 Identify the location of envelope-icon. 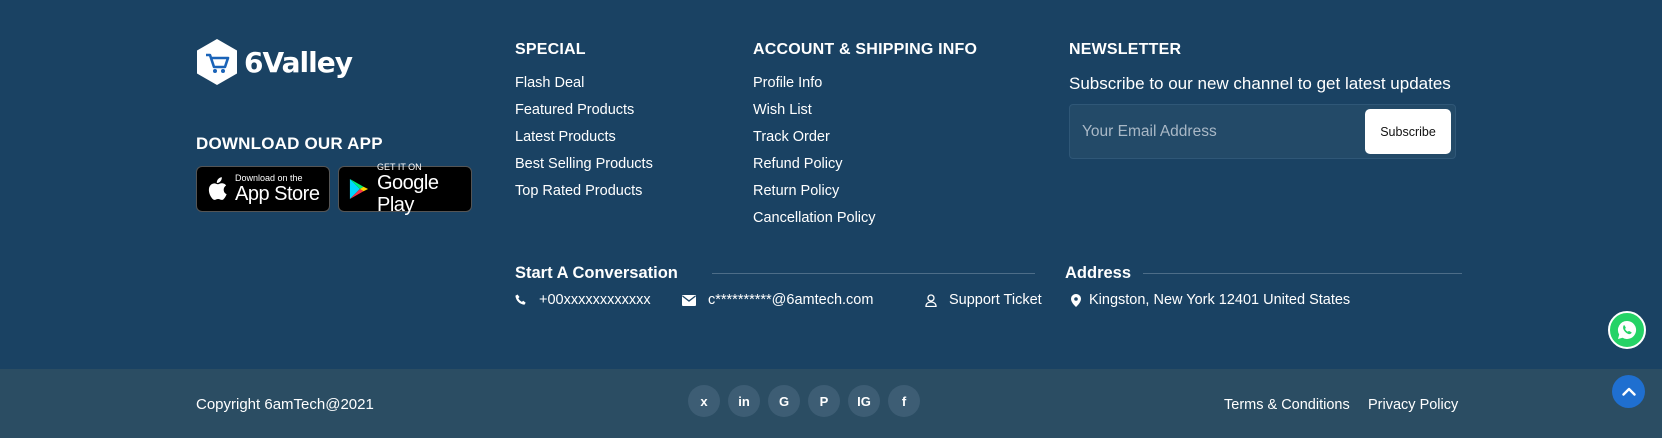
(689, 300).